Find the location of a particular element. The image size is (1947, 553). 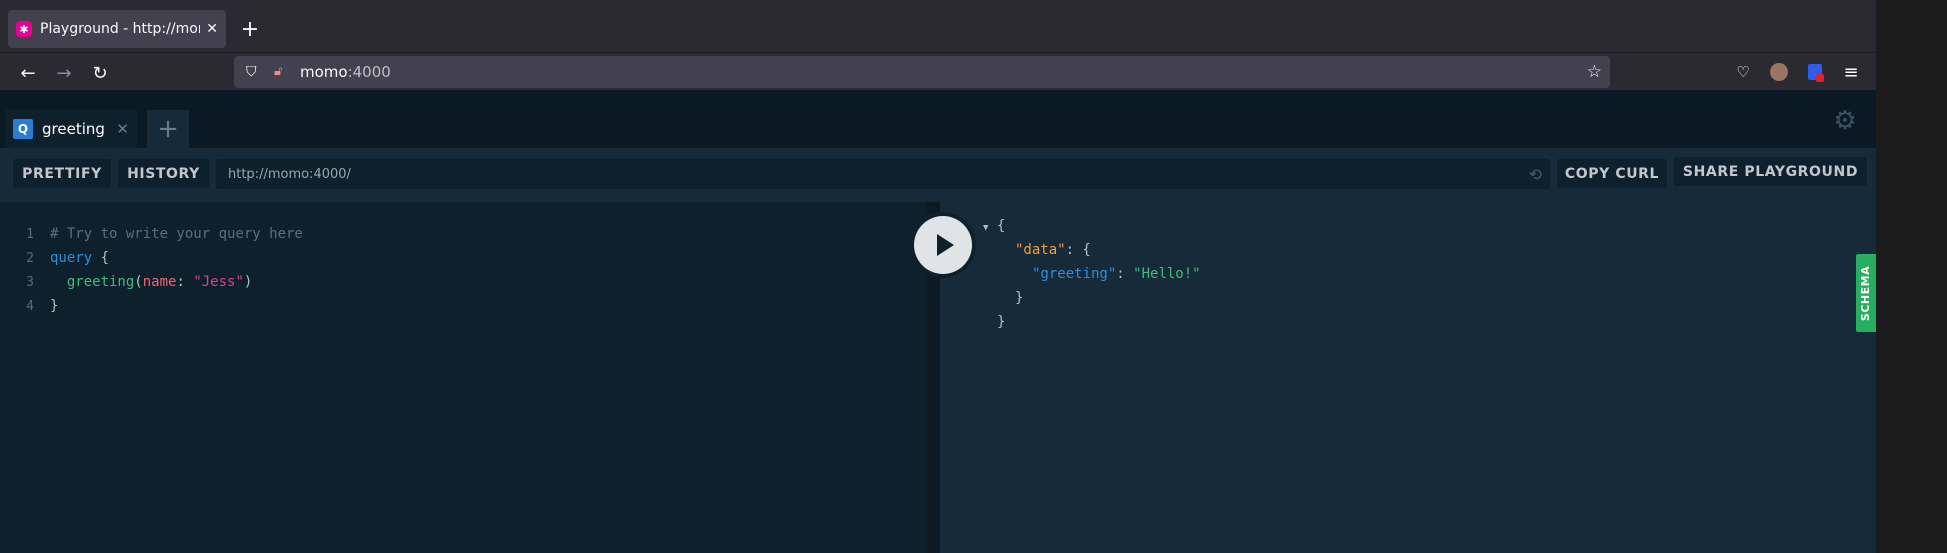

result-inner-close: } is located at coordinates (1019, 298).